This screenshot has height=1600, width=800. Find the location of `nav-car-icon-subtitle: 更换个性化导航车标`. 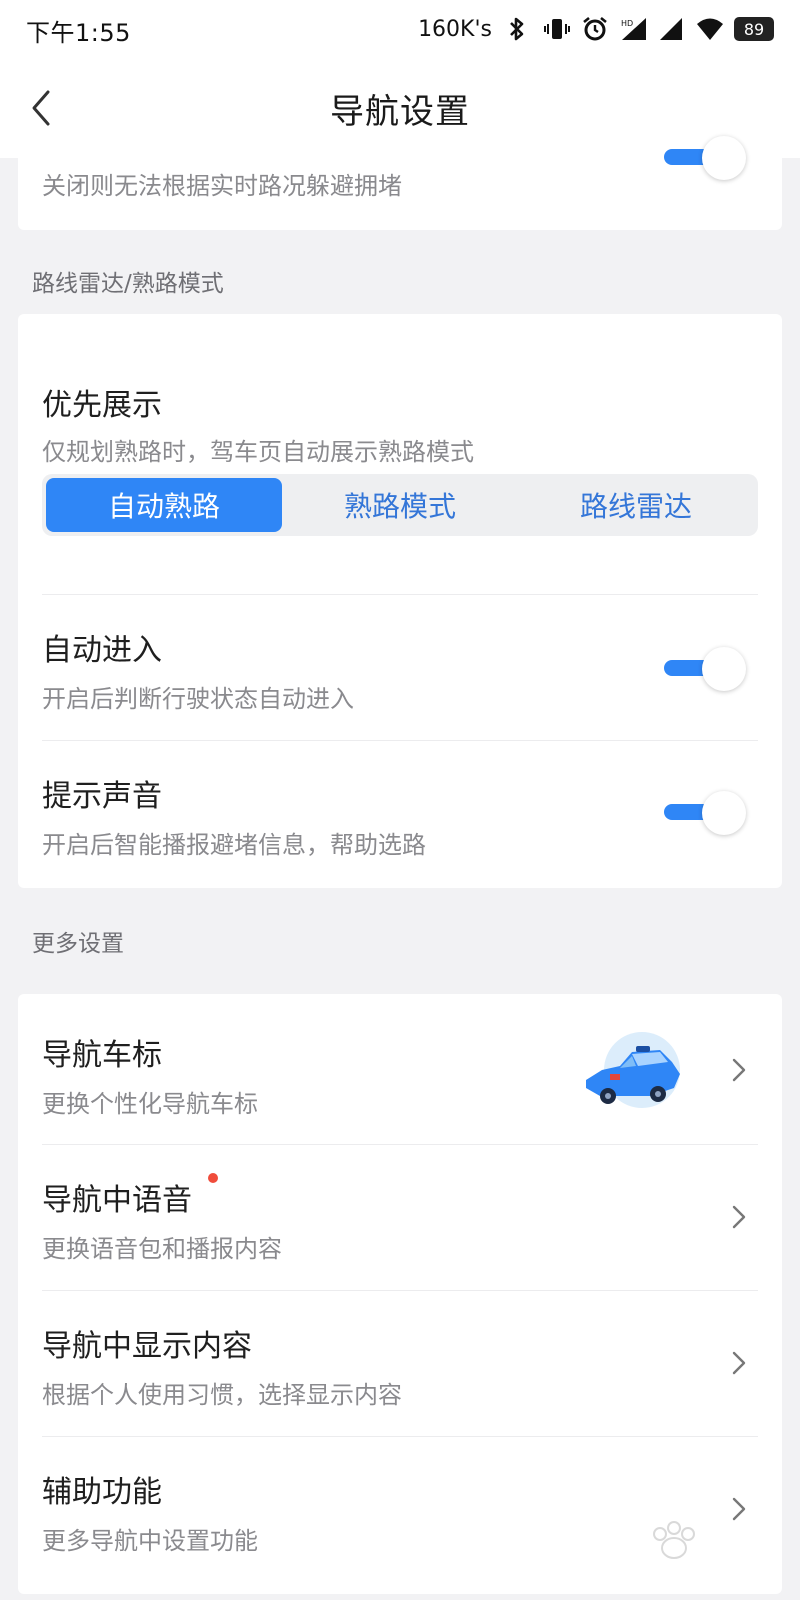

nav-car-icon-subtitle: 更换个性化导航车标 is located at coordinates (150, 1104).